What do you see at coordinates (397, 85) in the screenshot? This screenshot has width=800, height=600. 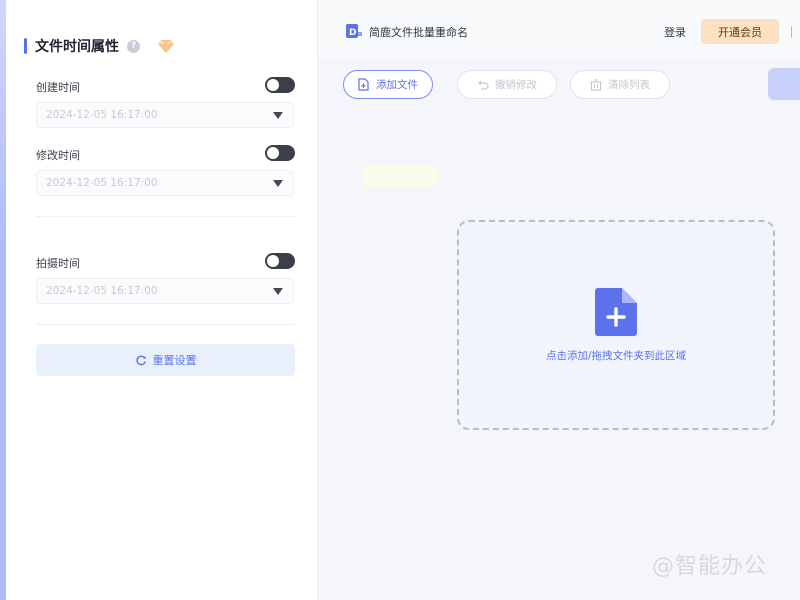 I see `add-files-label: 添加文件` at bounding box center [397, 85].